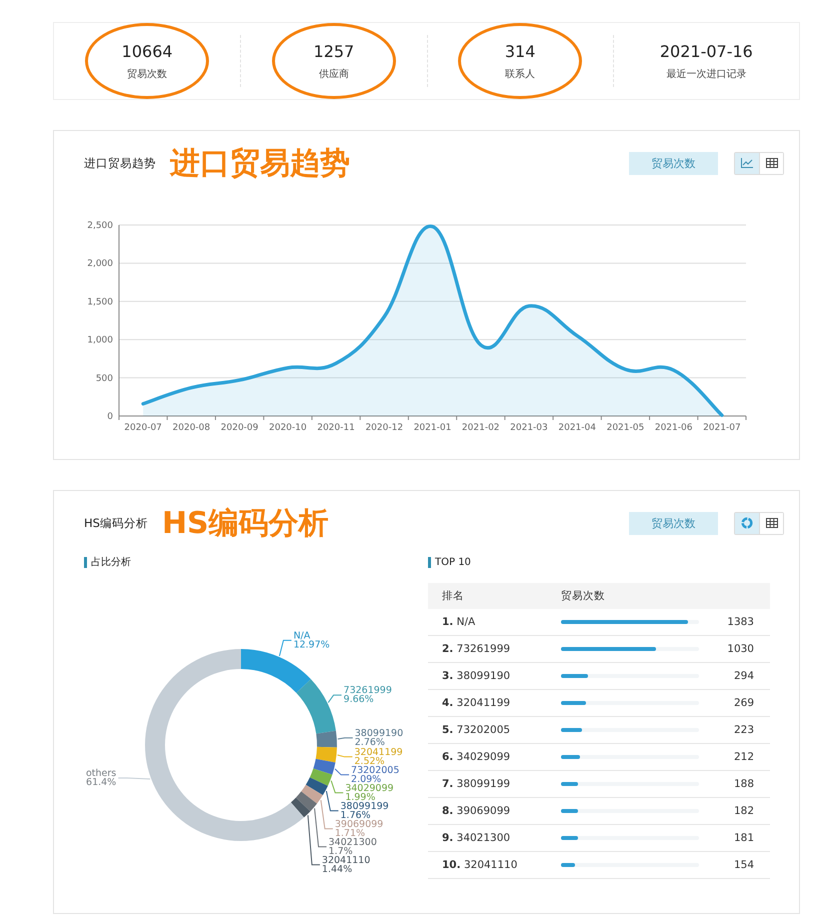 This screenshot has width=822, height=915. What do you see at coordinates (722, 428) in the screenshot?
I see `x-axis-label: 2021-07` at bounding box center [722, 428].